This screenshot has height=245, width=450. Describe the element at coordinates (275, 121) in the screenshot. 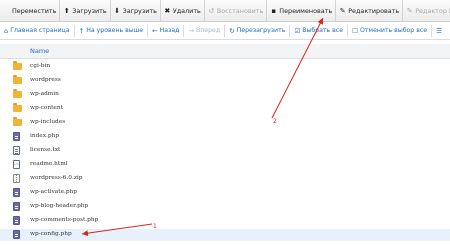

I see `annotation-label-2: 2` at that location.